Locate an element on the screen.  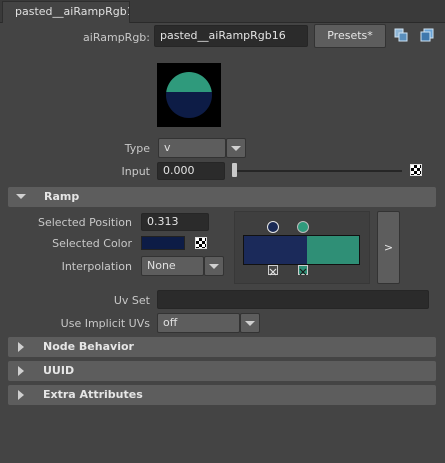
ramp-color-bar is located at coordinates (301, 250).